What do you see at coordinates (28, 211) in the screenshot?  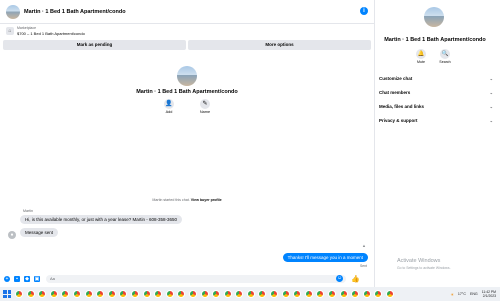 I see `sender-name: Martin` at bounding box center [28, 211].